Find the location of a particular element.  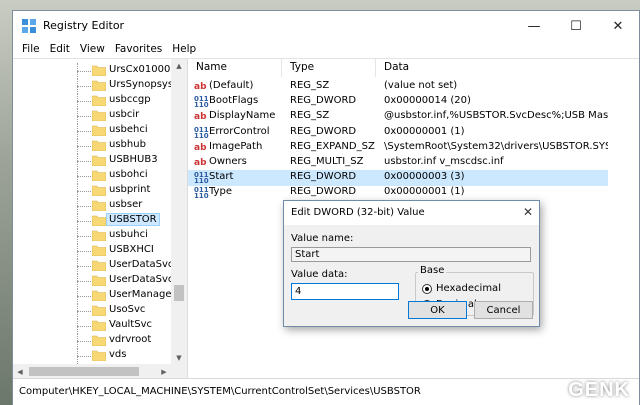

value-data-label: Value data: is located at coordinates (319, 274).